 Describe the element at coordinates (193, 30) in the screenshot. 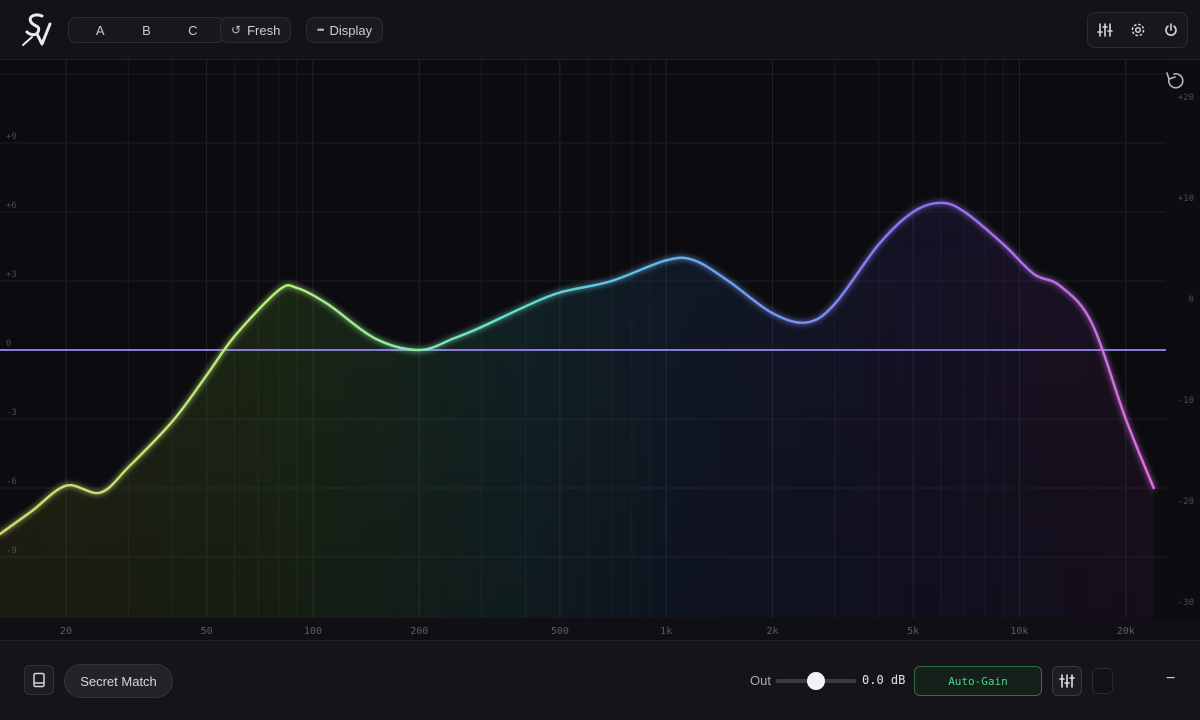

I see `slot-c-button: C` at that location.